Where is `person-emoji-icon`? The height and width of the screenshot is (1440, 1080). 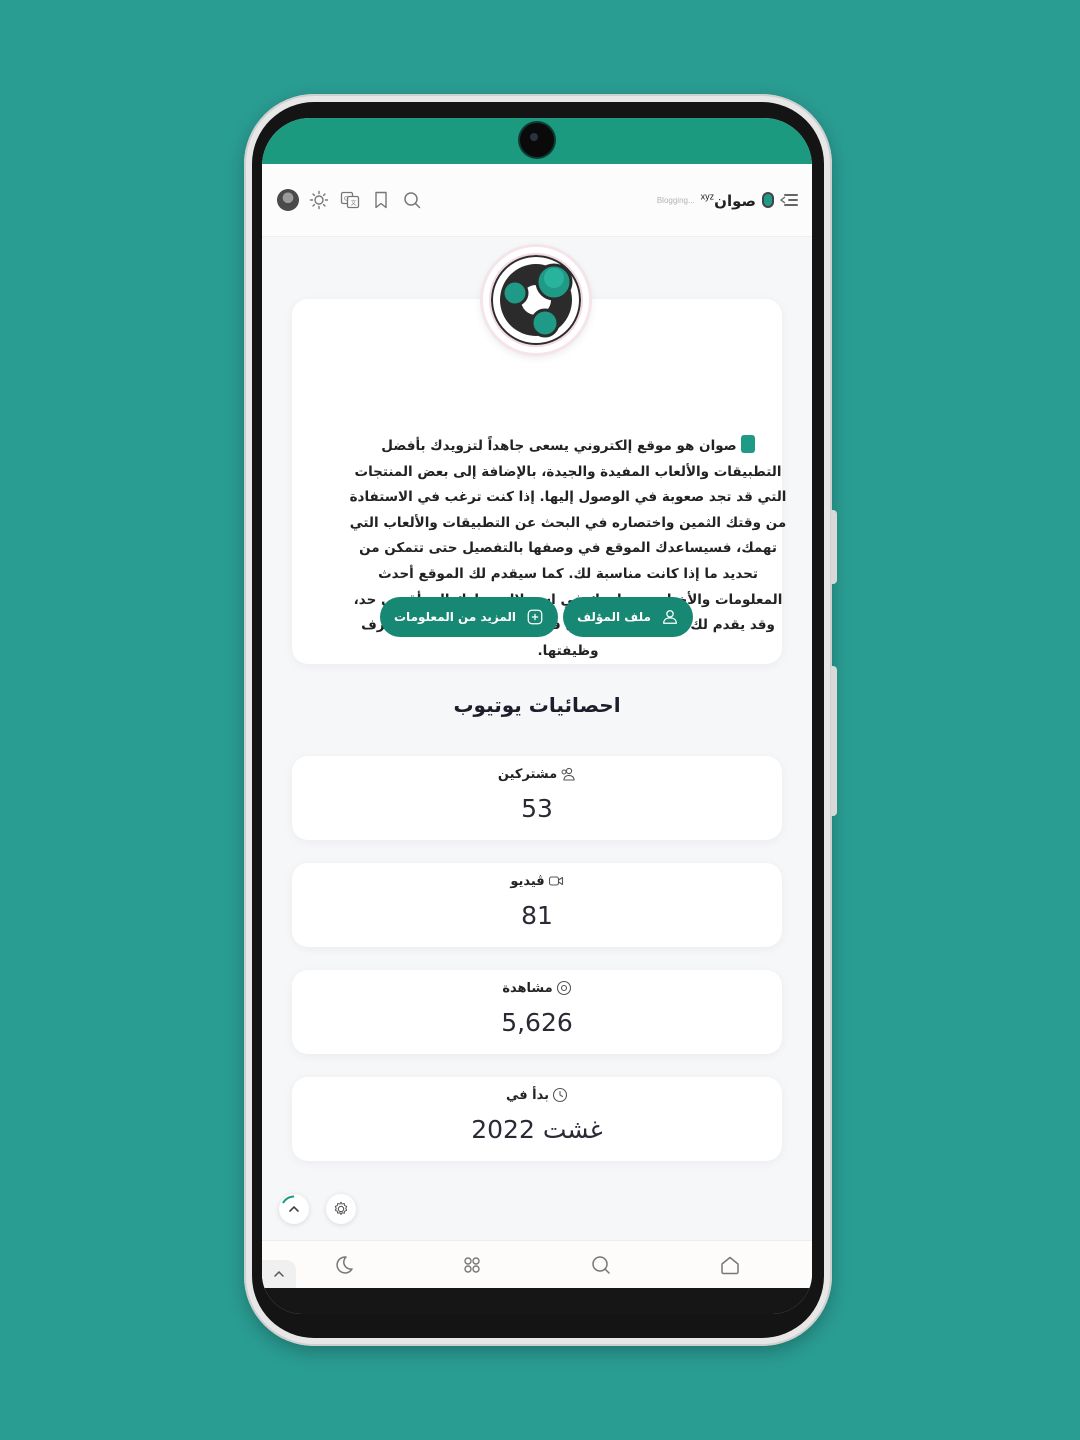 person-emoji-icon is located at coordinates (747, 444).